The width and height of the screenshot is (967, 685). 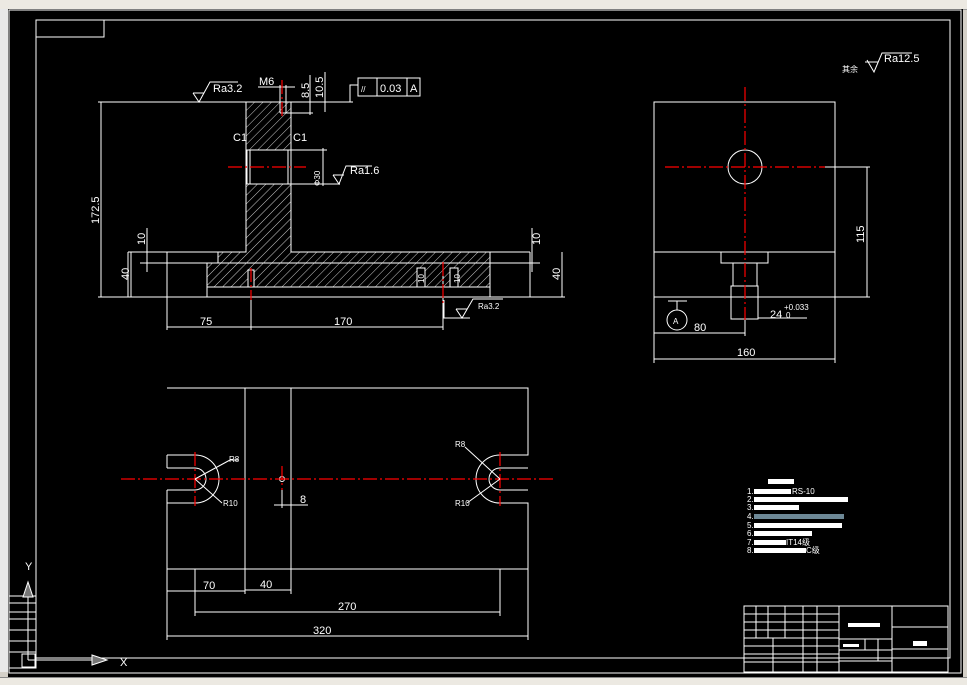 I want to click on datum-ref: A, so click(x=414, y=89).